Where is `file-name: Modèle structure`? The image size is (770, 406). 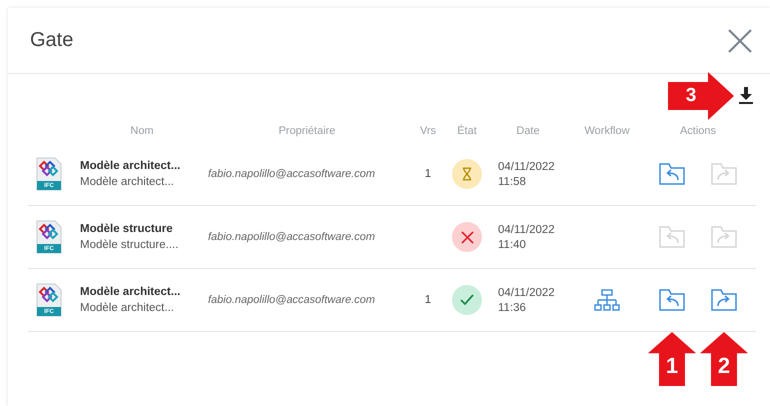 file-name: Modèle structure is located at coordinates (127, 229).